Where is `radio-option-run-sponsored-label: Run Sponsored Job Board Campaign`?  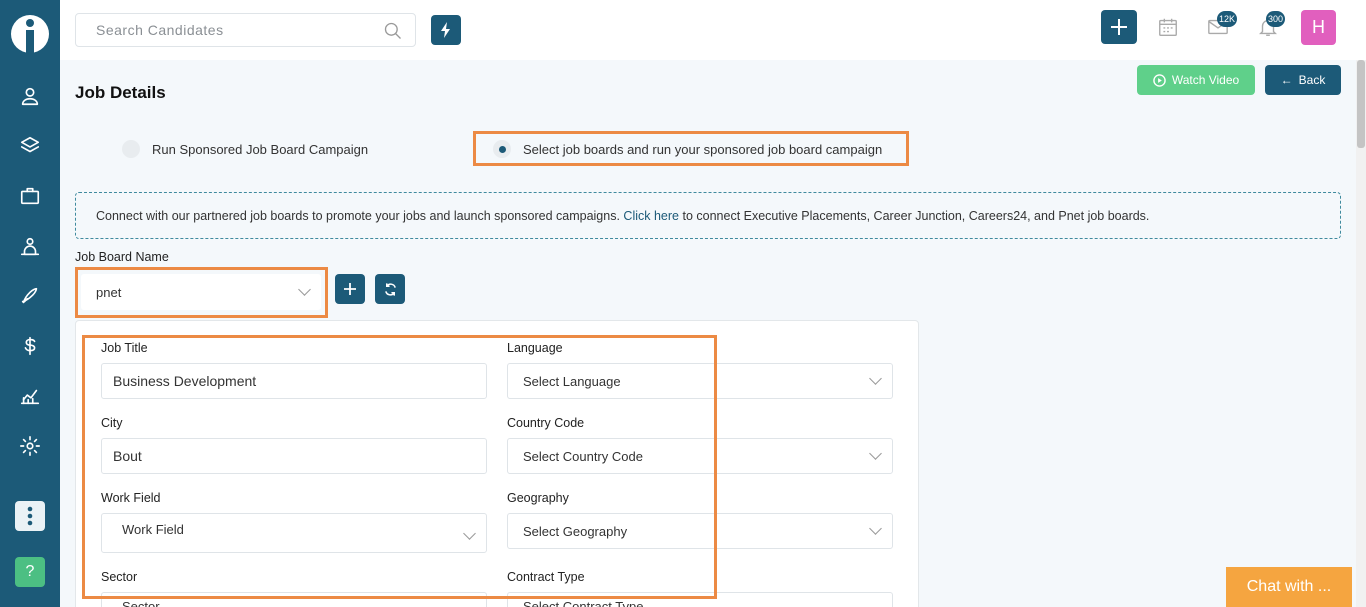
radio-option-run-sponsored-label: Run Sponsored Job Board Campaign is located at coordinates (260, 149).